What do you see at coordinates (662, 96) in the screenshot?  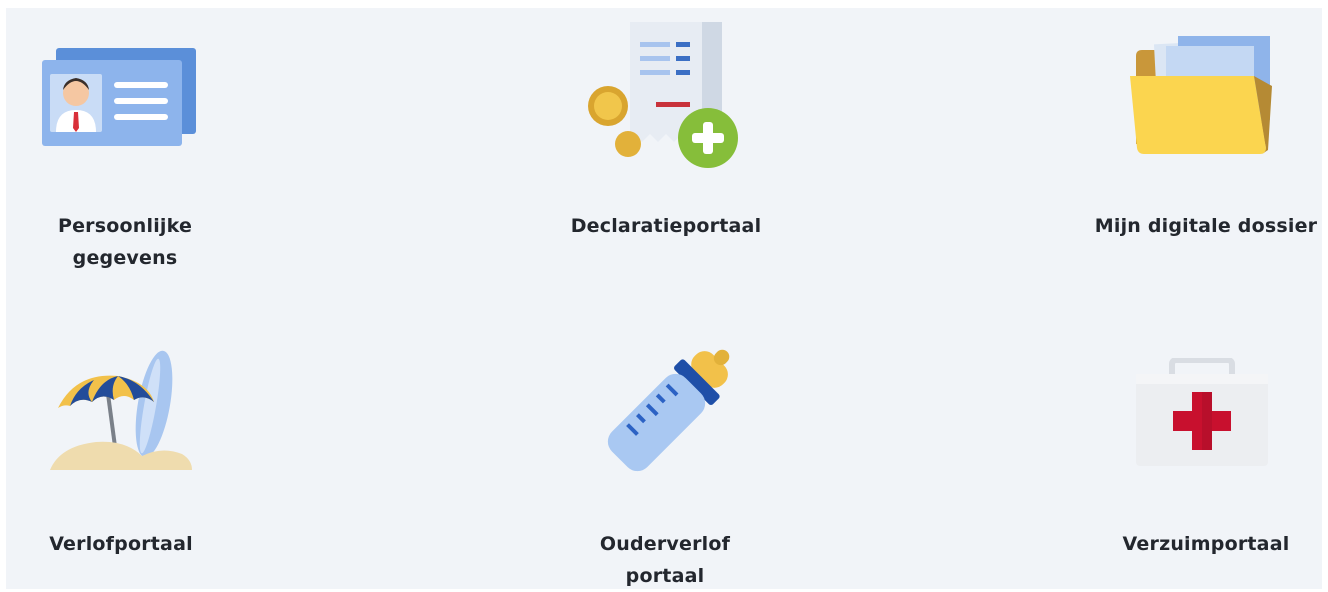 I see `receipt-add-icon` at bounding box center [662, 96].